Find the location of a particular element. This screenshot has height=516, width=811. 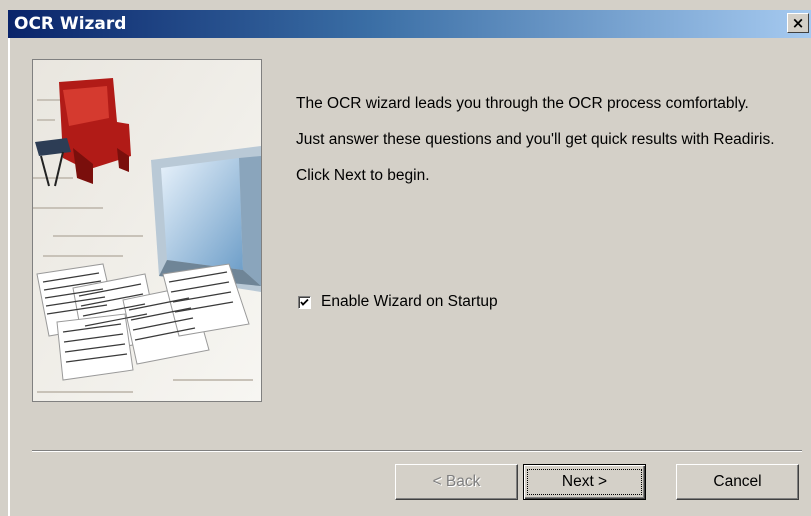

cancel-button: Cancel is located at coordinates (737, 482).